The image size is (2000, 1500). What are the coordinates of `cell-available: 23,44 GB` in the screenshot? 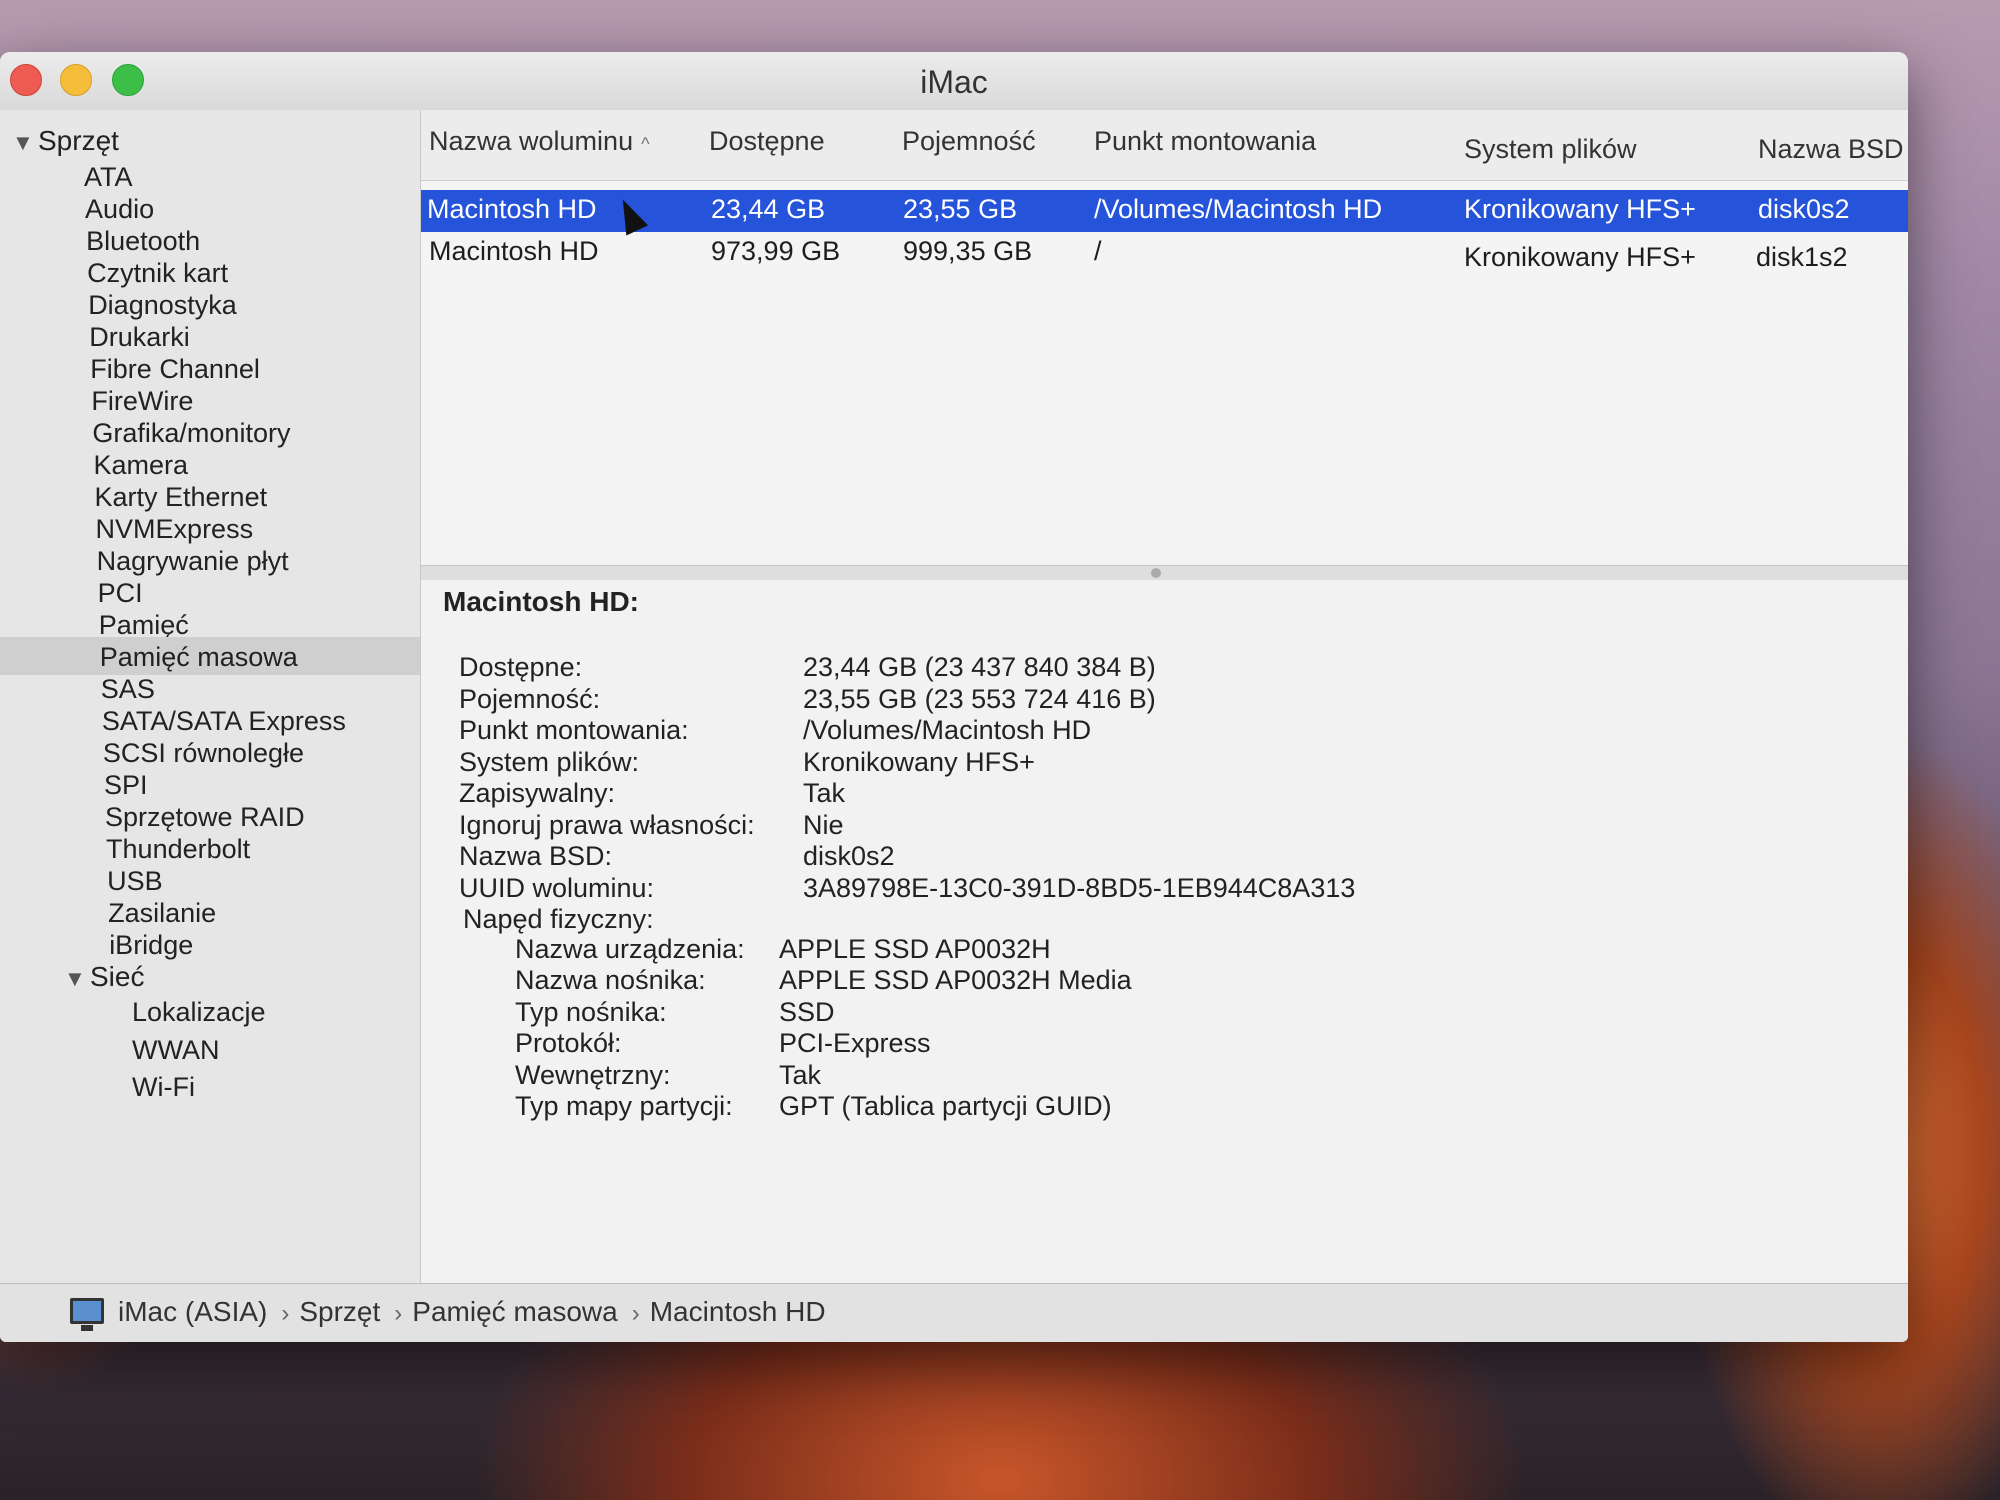 It's located at (768, 209).